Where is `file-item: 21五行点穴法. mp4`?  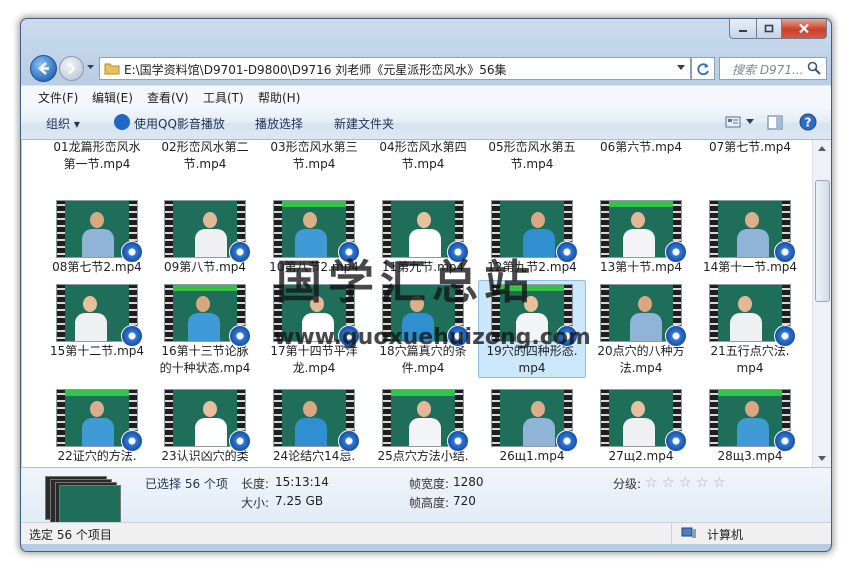 file-item: 21五行点穴法. mp4 is located at coordinates (750, 329).